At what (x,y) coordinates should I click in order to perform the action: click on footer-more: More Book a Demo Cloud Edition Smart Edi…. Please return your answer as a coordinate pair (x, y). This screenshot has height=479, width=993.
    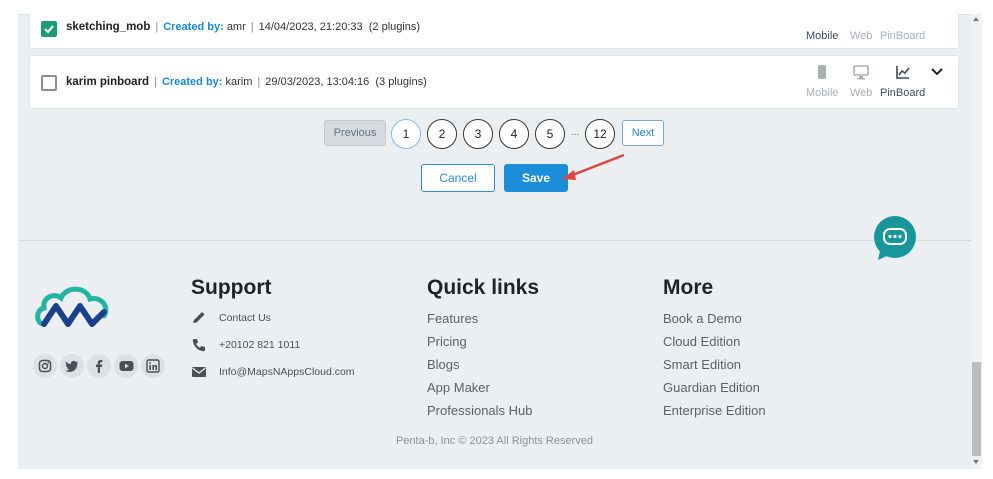
    Looking at the image, I should click on (773, 350).